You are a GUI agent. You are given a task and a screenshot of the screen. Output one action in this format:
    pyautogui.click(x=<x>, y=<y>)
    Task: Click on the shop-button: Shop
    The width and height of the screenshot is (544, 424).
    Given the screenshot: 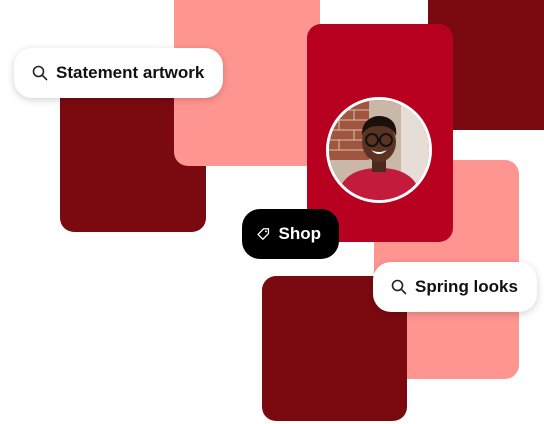 What is the action you would take?
    pyautogui.click(x=290, y=234)
    